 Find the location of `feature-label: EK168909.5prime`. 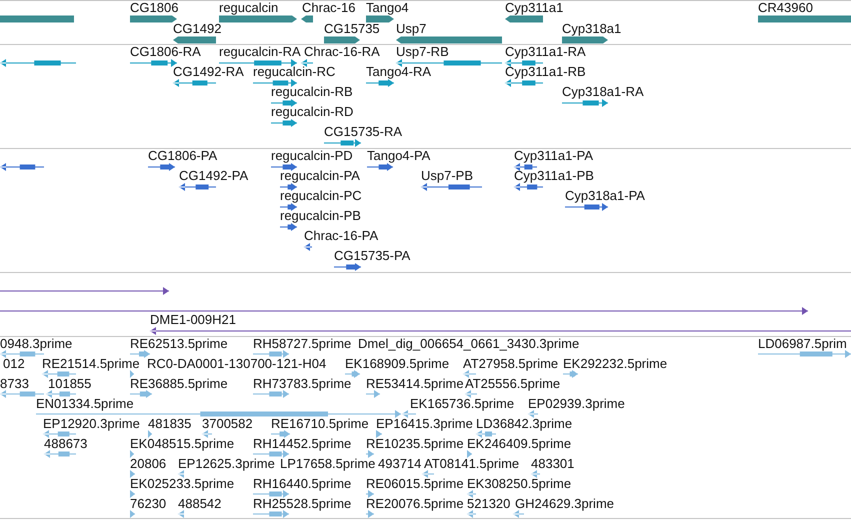

feature-label: EK168909.5prime is located at coordinates (397, 364).